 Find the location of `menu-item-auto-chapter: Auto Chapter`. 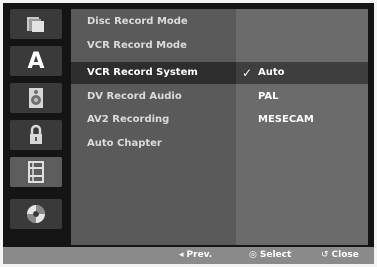

menu-item-auto-chapter: Auto Chapter is located at coordinates (153, 144).